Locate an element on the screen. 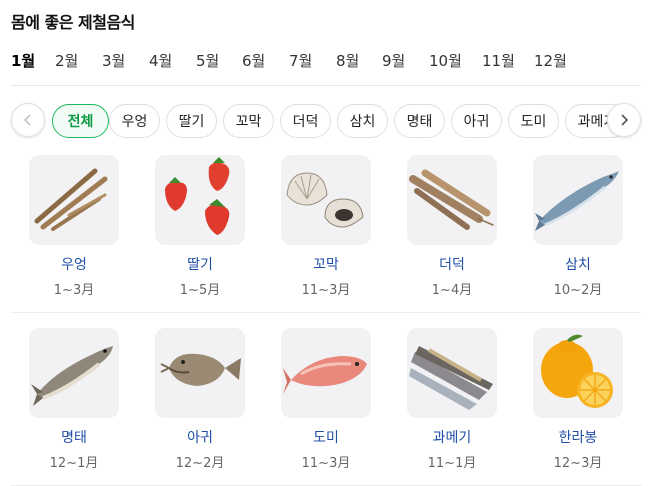  food-season: 11~1月 is located at coordinates (452, 463).